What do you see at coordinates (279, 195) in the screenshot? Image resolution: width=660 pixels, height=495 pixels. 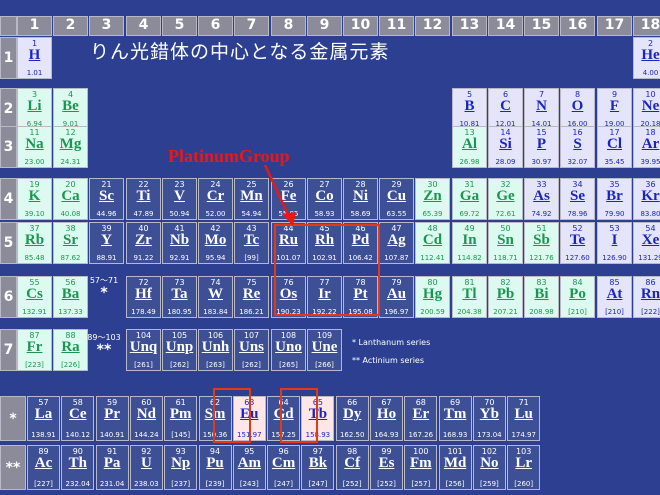 I see `annotation-arrow` at bounding box center [279, 195].